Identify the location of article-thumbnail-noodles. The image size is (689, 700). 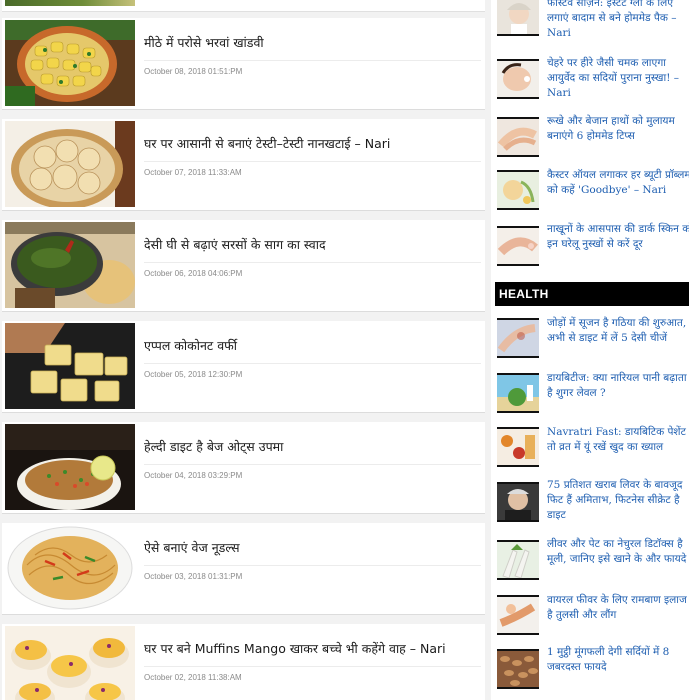
(70, 568).